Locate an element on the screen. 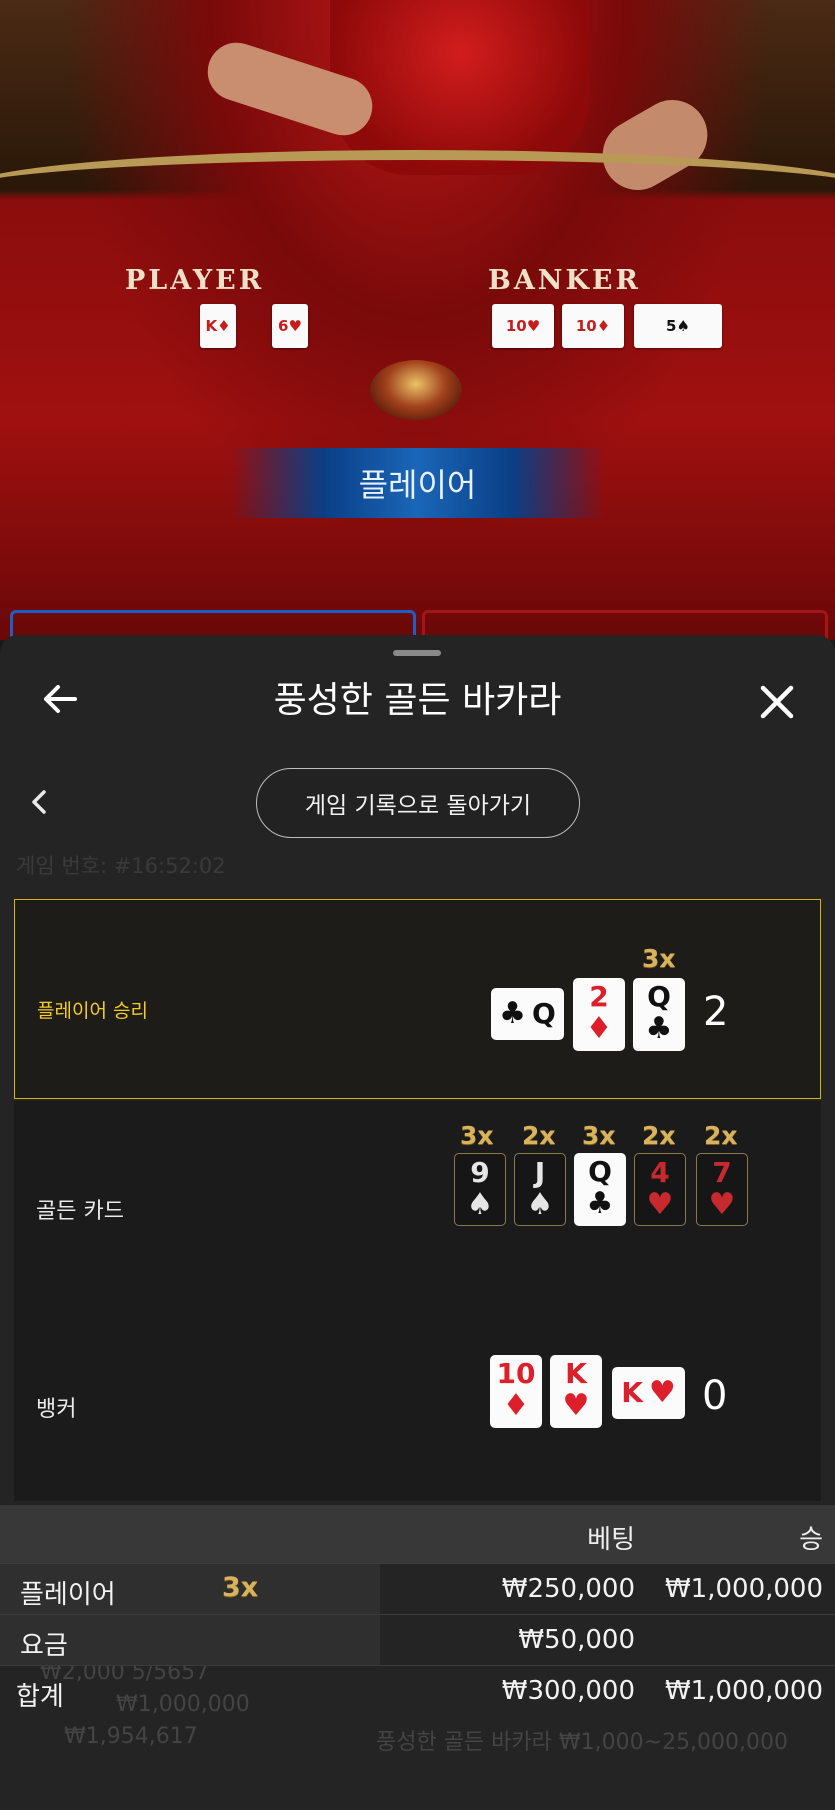 Image resolution: width=835 pixels, height=1810 pixels. result-banner: 플레이어 is located at coordinates (417, 483).